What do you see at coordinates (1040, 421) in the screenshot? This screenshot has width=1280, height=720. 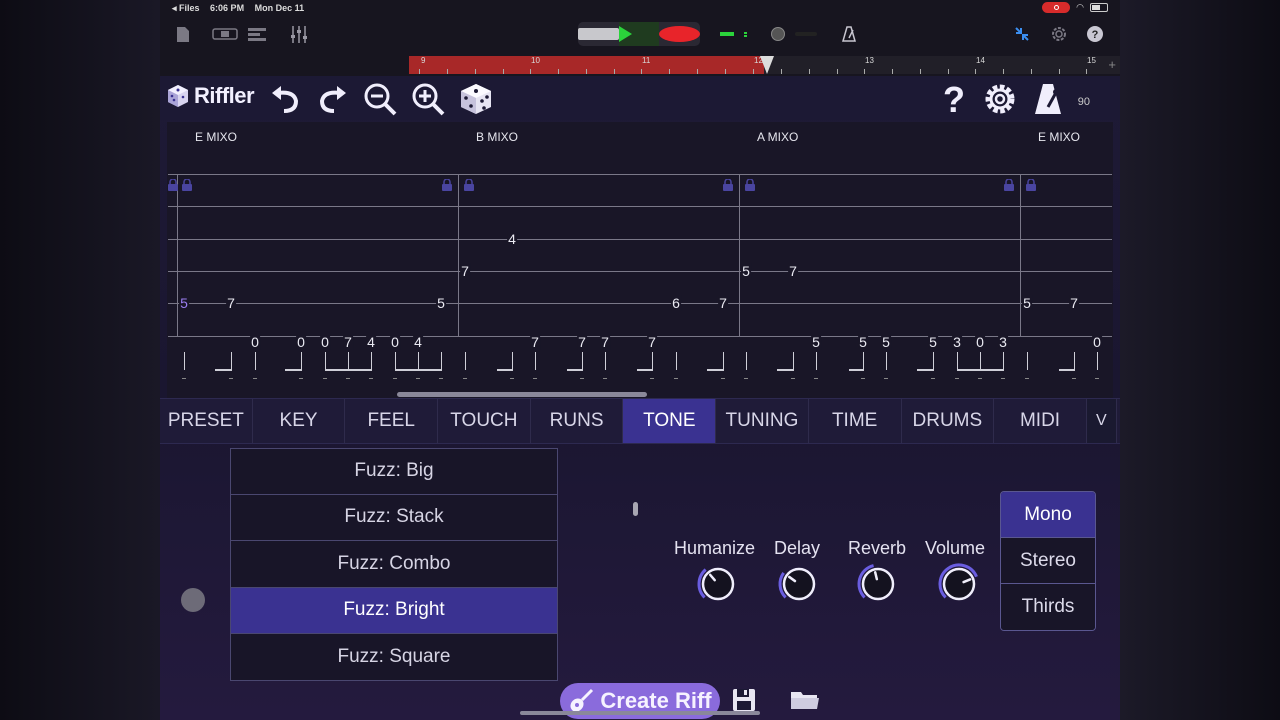 I see `tab-midi: MIDI` at bounding box center [1040, 421].